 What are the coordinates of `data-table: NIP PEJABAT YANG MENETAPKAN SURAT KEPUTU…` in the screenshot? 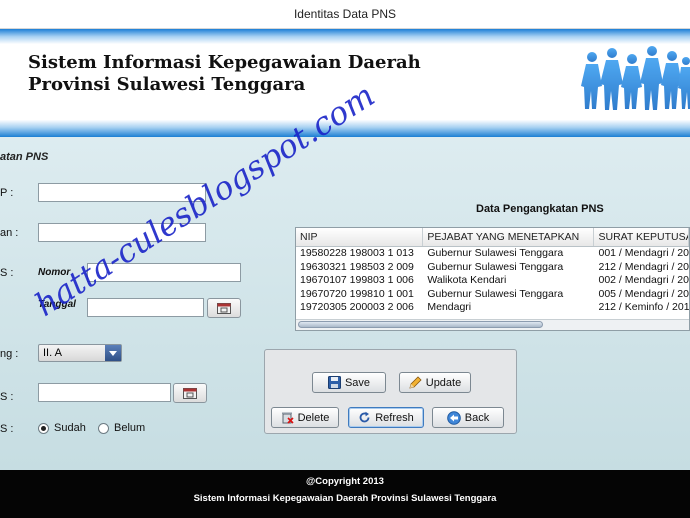 It's located at (492, 279).